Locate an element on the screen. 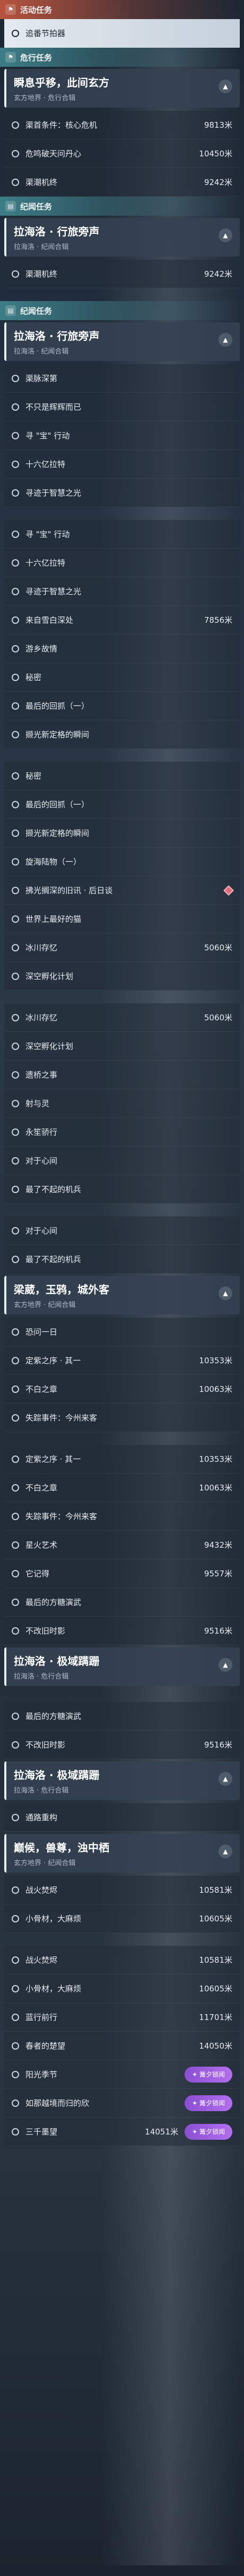 The image size is (244, 2576). quest-item: 星火艺术 9432米 is located at coordinates (122, 1545).